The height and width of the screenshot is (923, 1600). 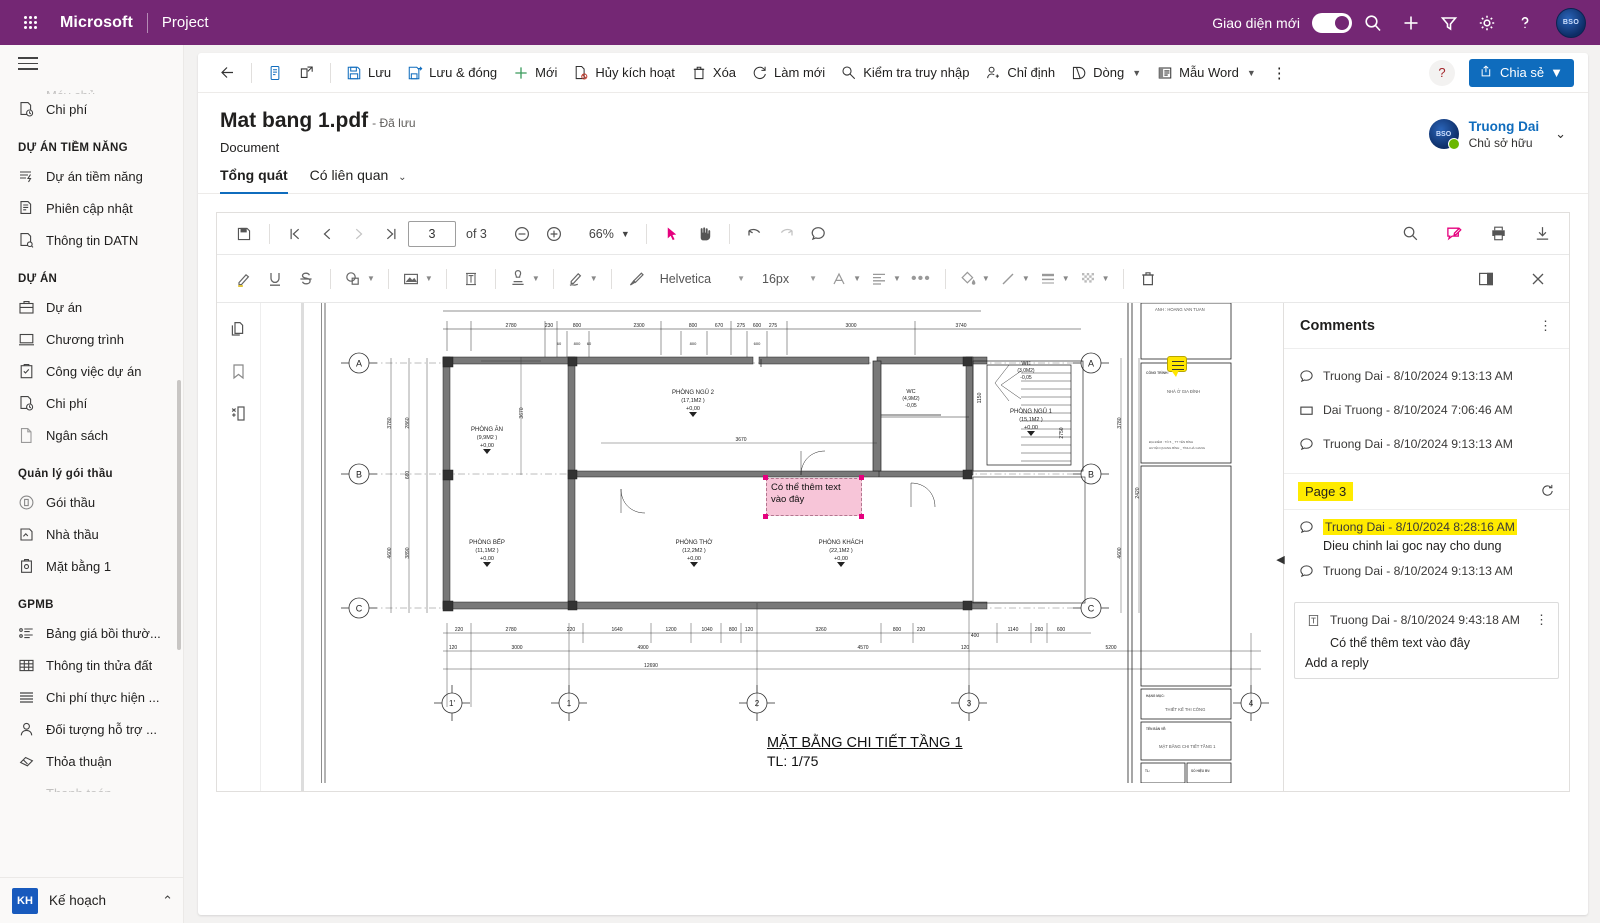 What do you see at coordinates (91, 372) in the screenshot?
I see `sidebar-item-cong-viec-du-an: Công việc dự án` at bounding box center [91, 372].